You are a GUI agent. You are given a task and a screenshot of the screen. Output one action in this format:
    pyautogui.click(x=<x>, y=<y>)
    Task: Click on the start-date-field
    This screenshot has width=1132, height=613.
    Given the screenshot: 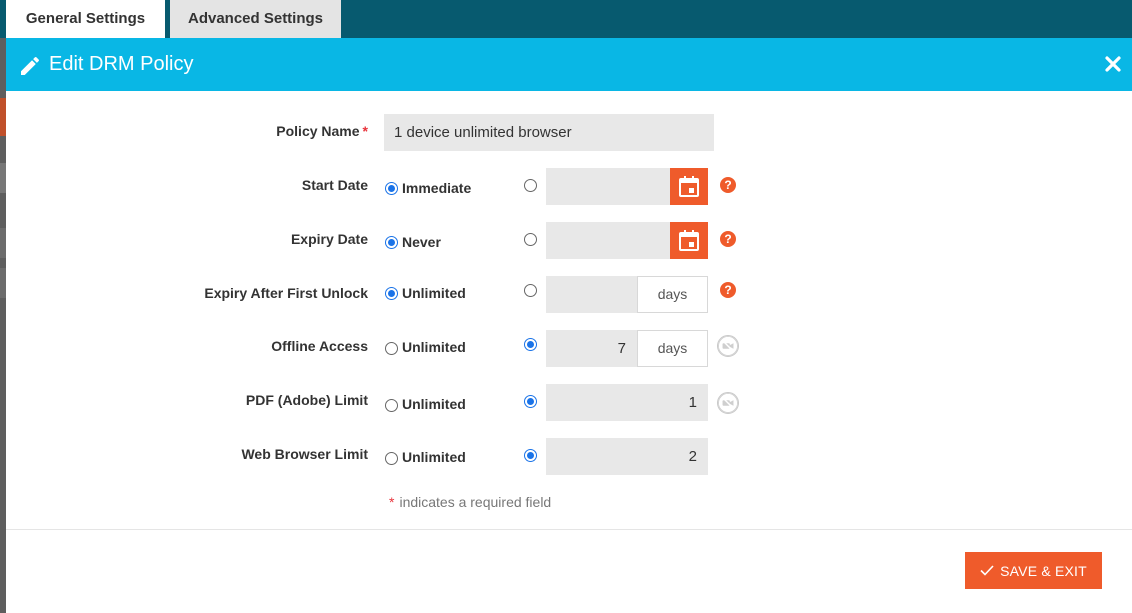 What is the action you would take?
    pyautogui.click(x=627, y=186)
    